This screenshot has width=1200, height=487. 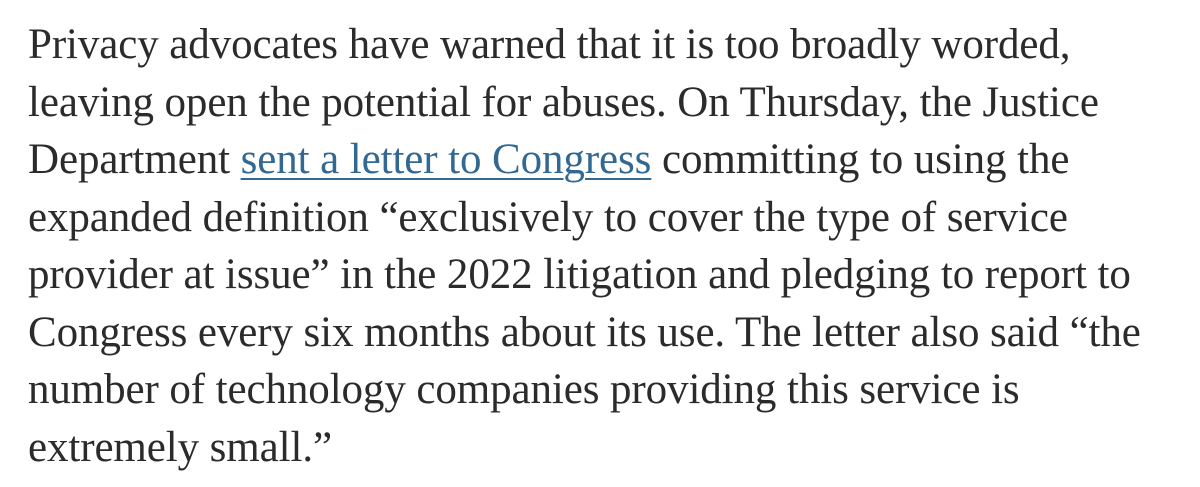 What do you see at coordinates (860, 159) in the screenshot?
I see `paragraph-text: committing to using the` at bounding box center [860, 159].